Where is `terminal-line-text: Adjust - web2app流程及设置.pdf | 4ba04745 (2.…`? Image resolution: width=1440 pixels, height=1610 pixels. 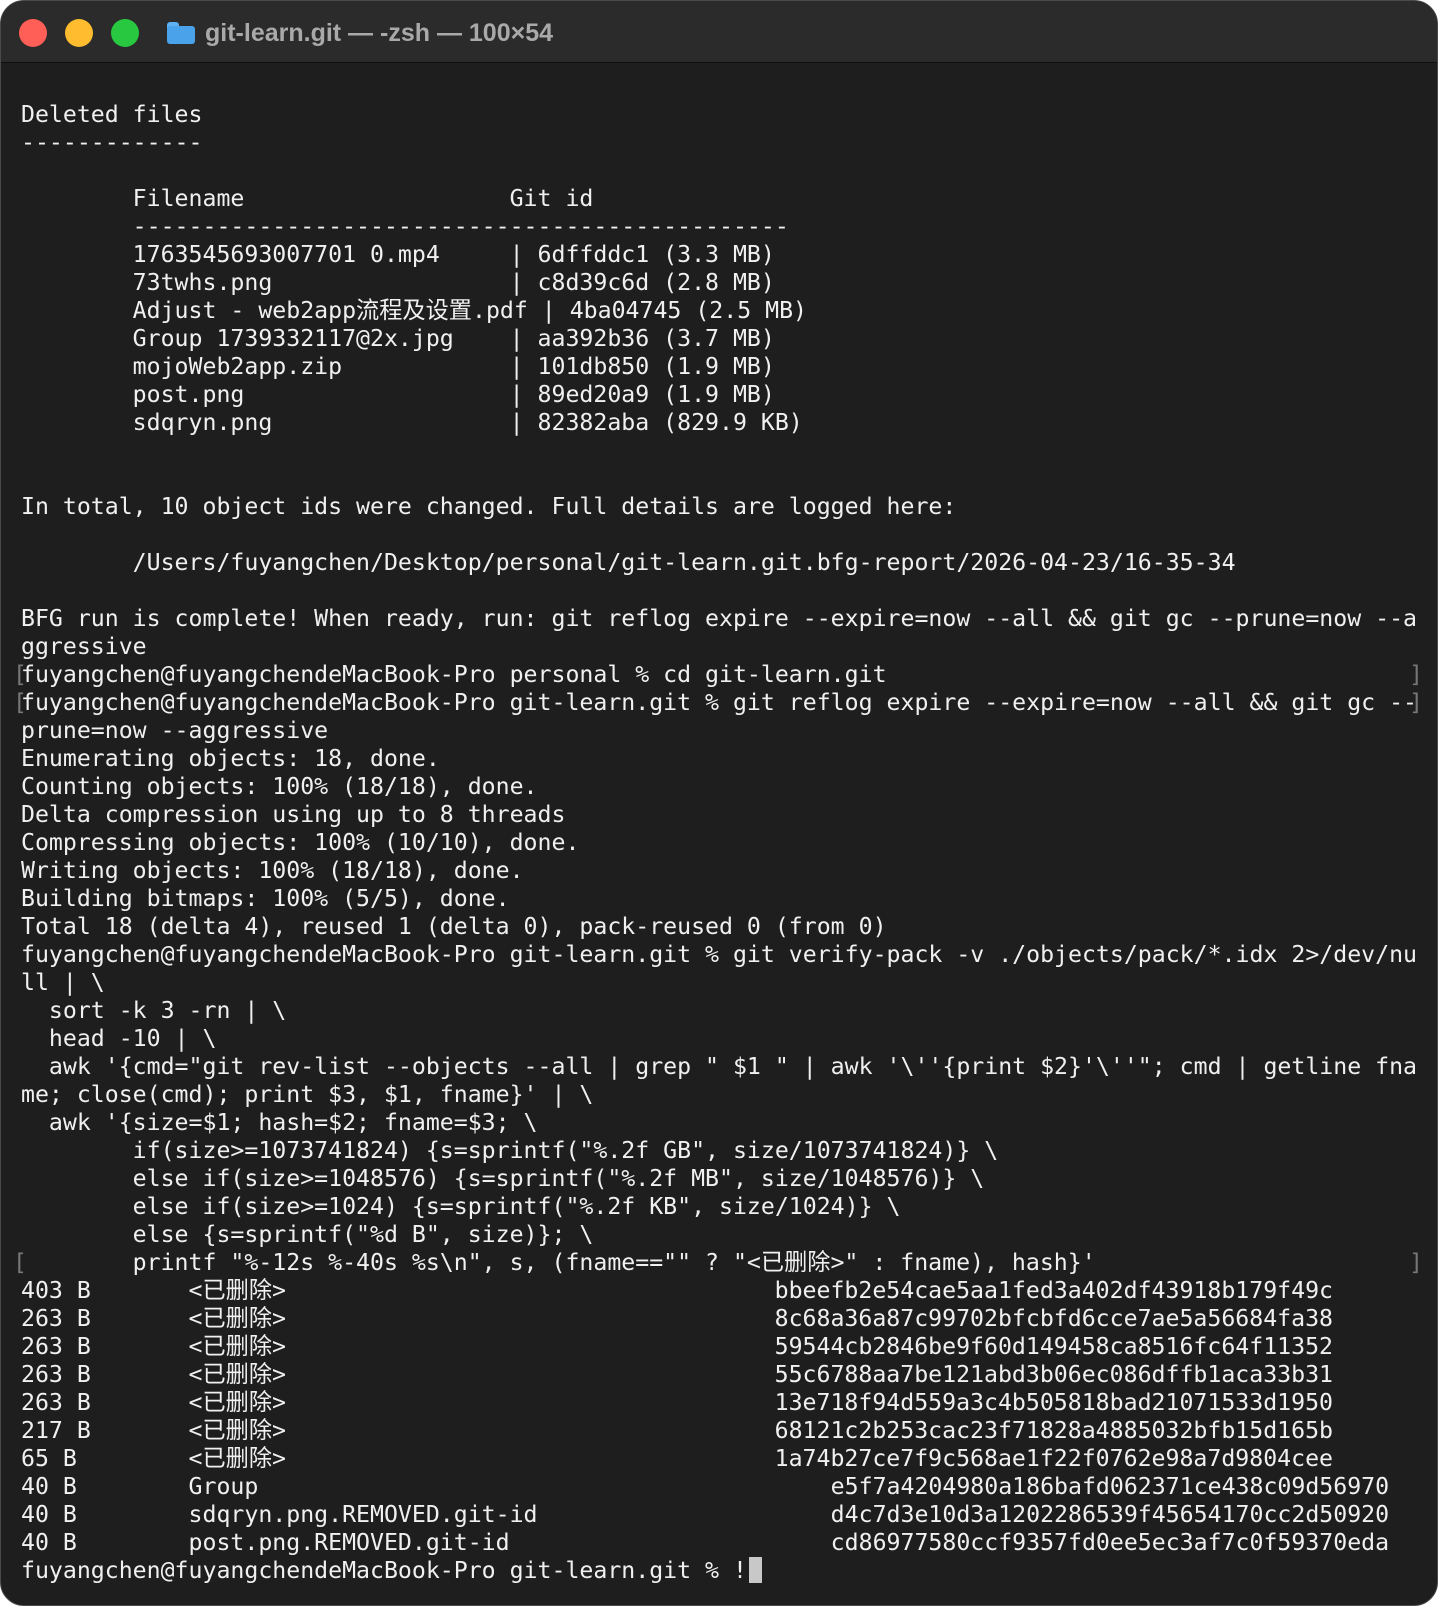 terminal-line-text: Adjust - web2app流程及设置.pdf | 4ba04745 (2.… is located at coordinates (414, 310).